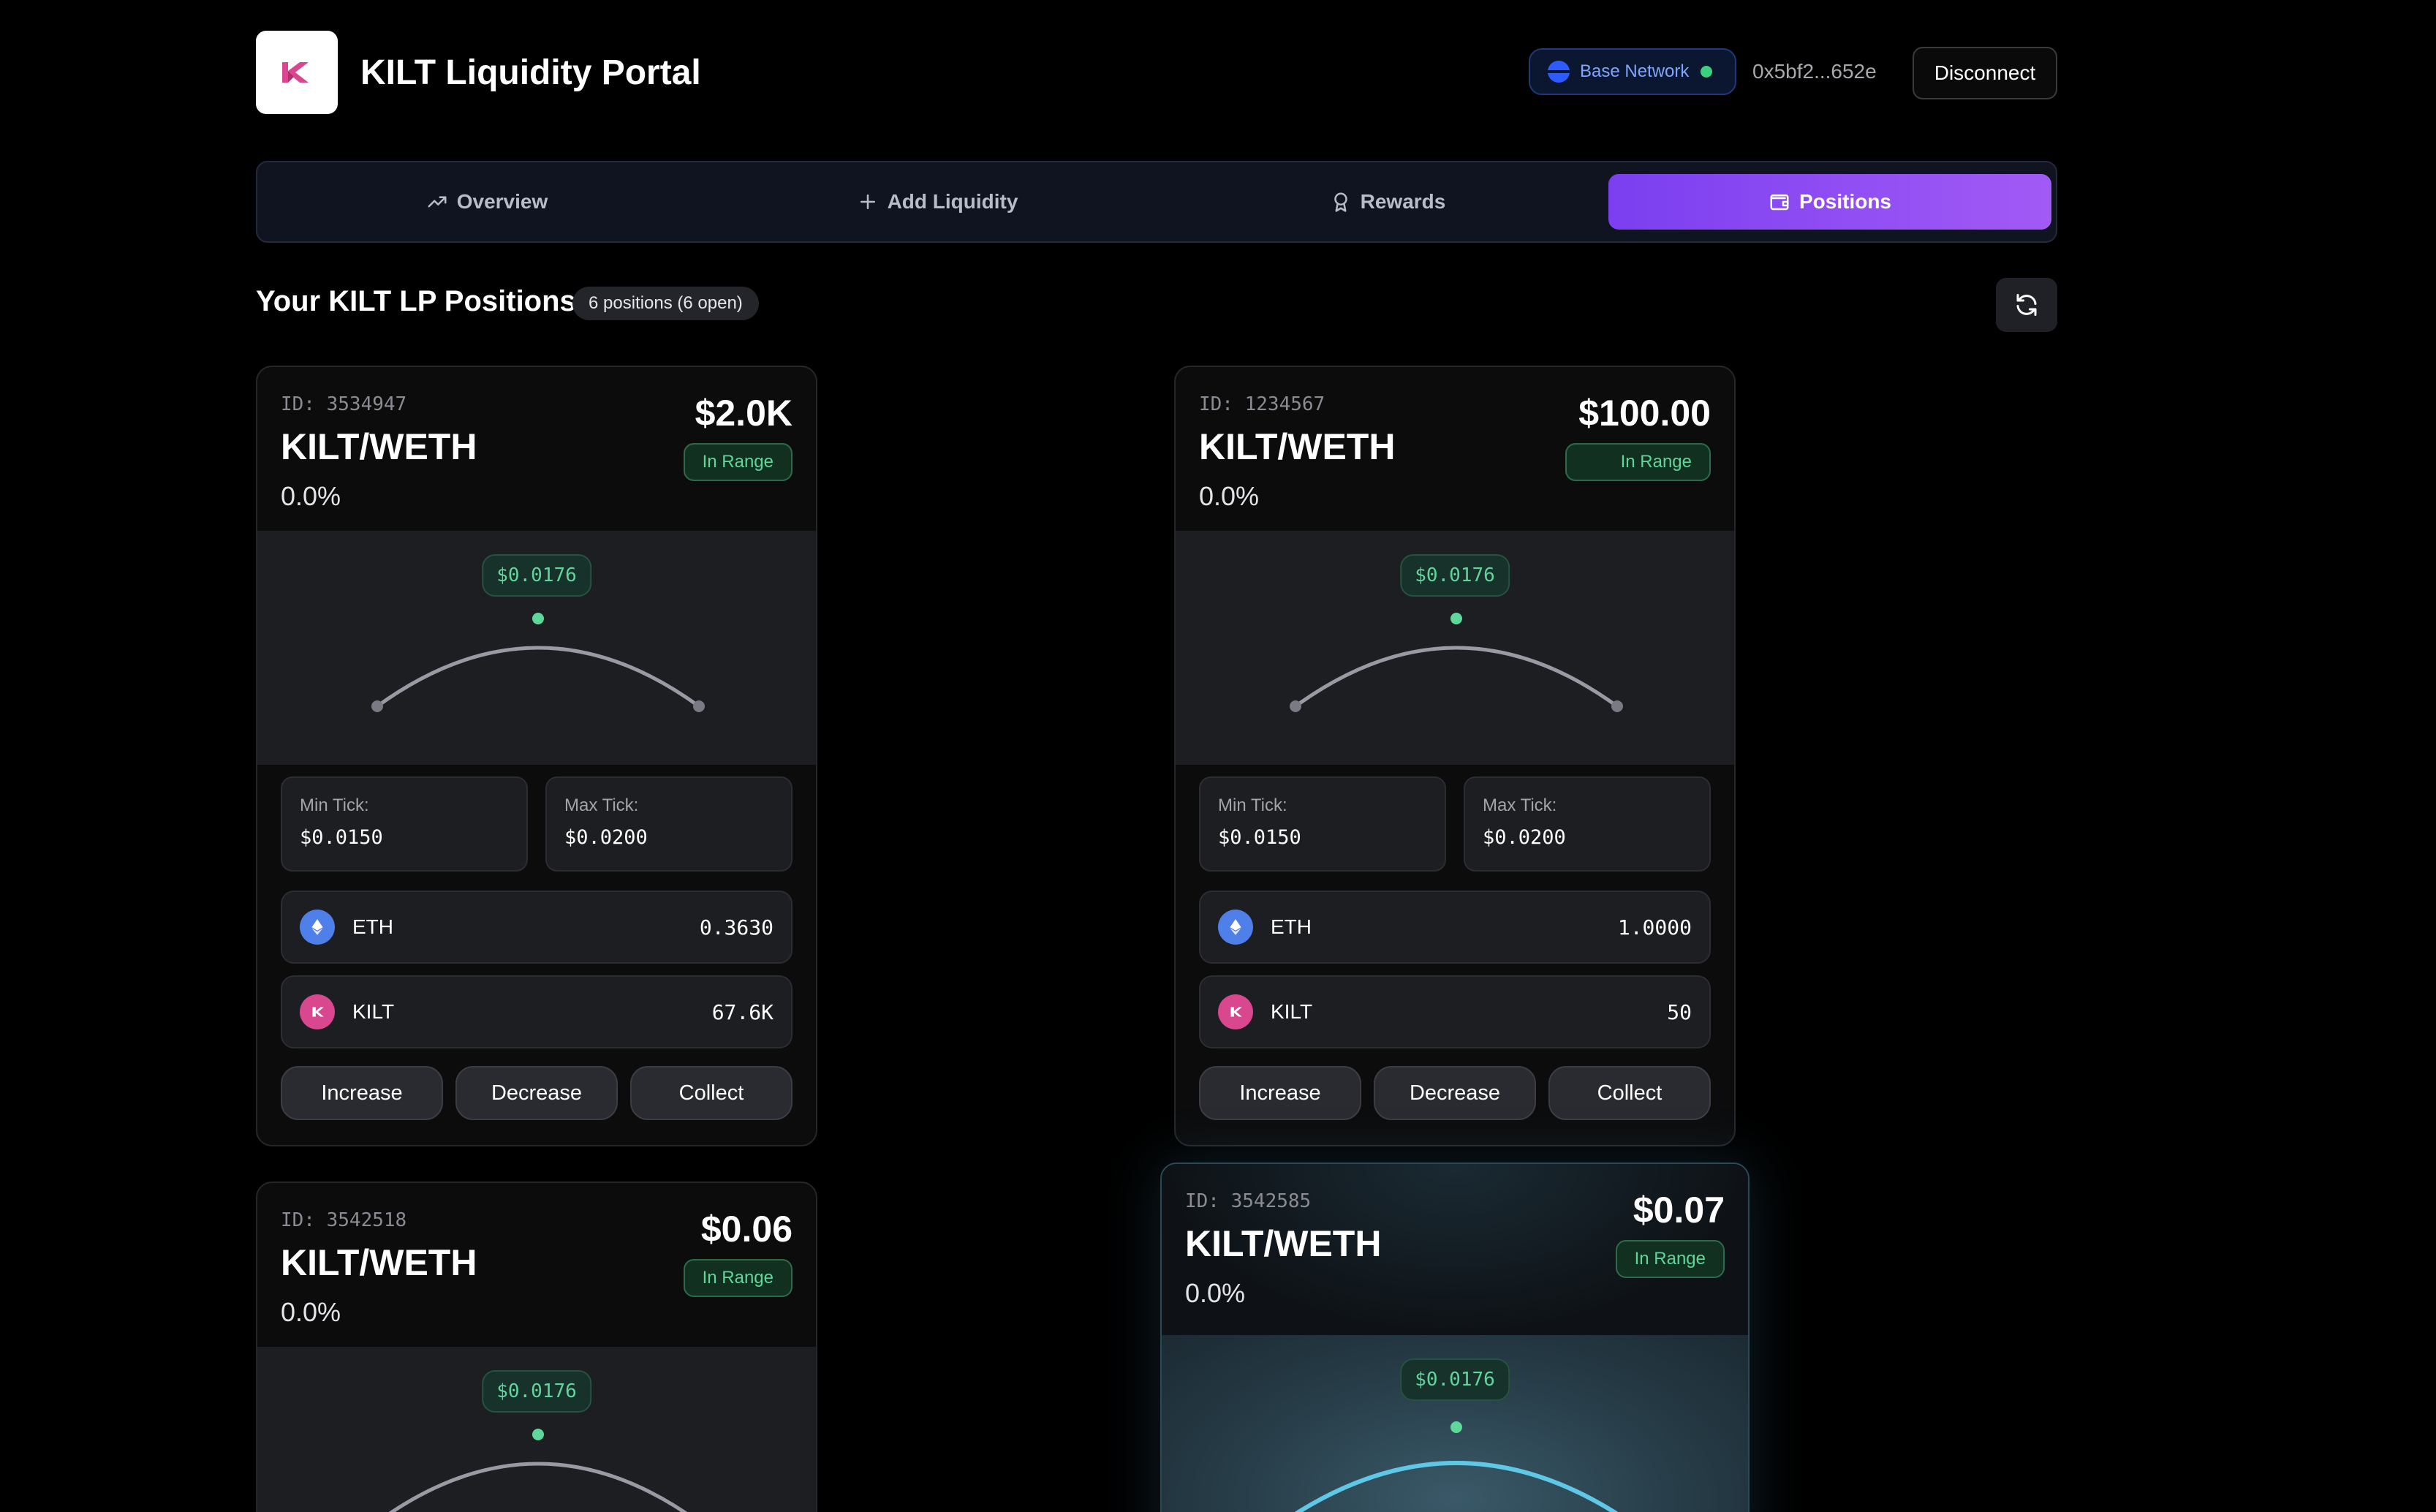 This screenshot has height=1512, width=2436. Describe the element at coordinates (502, 201) in the screenshot. I see `tab-label: Overview` at that location.